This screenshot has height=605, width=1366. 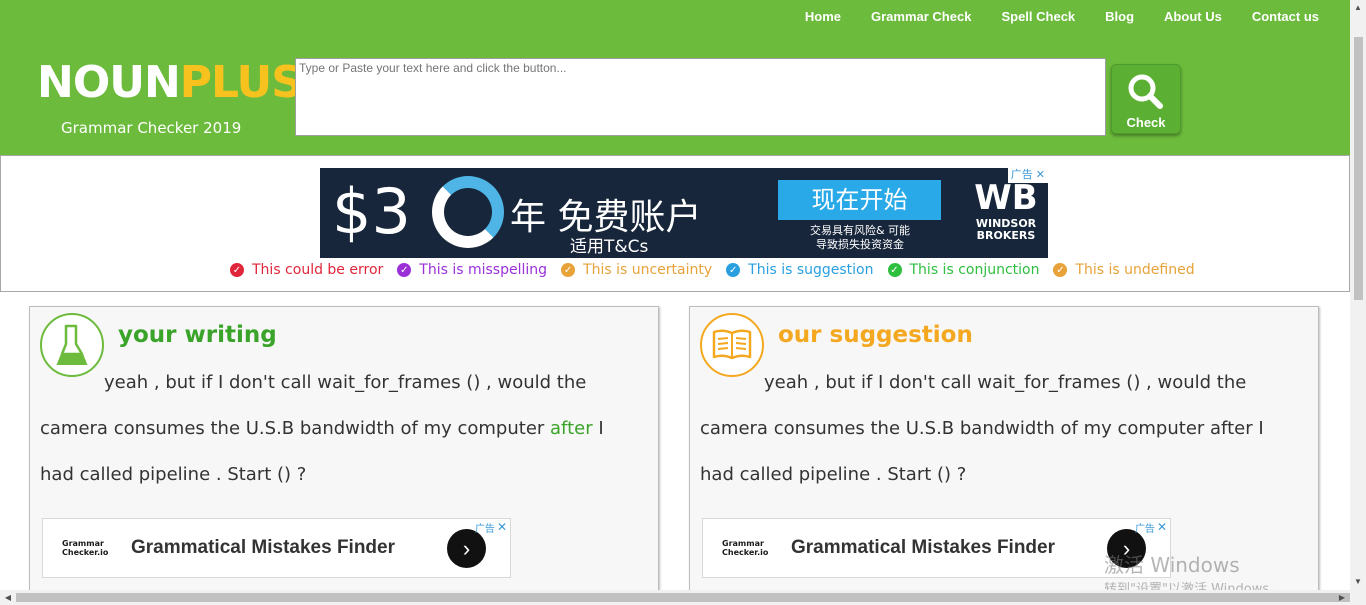 What do you see at coordinates (151, 128) in the screenshot?
I see `logo-tagline: Grammar Checker 2019` at bounding box center [151, 128].